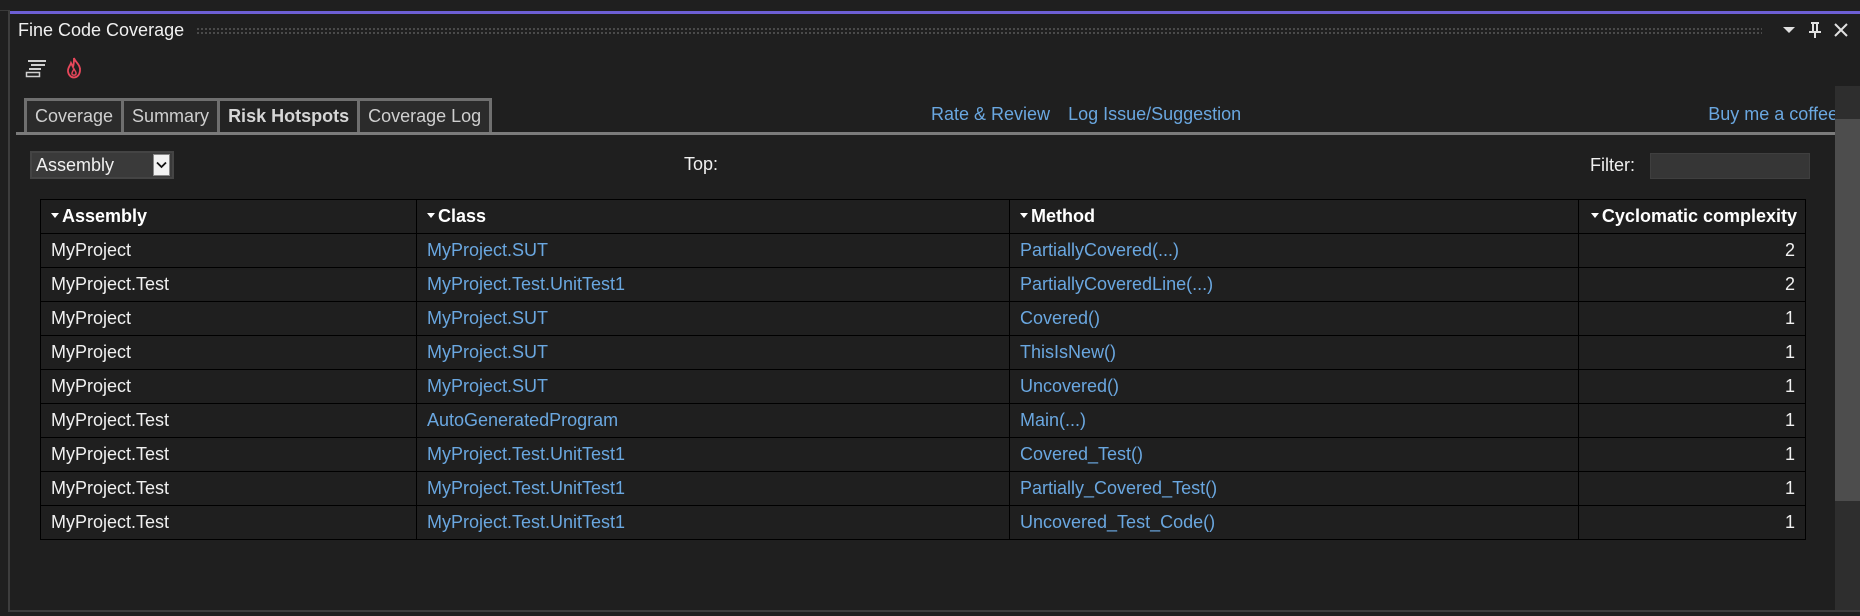 The image size is (1860, 616). I want to click on toolbar, so click(55, 68).